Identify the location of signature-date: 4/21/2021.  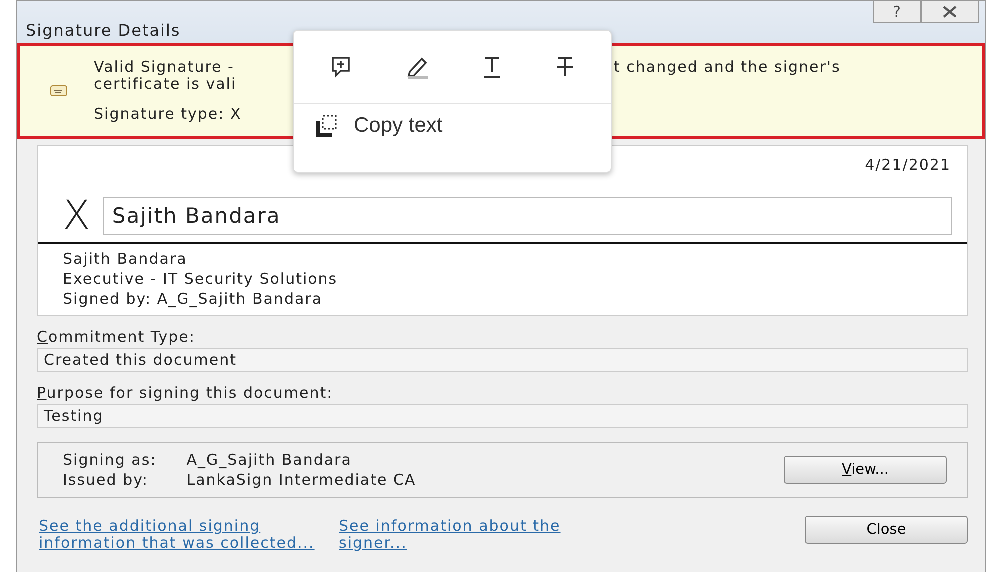
(908, 165).